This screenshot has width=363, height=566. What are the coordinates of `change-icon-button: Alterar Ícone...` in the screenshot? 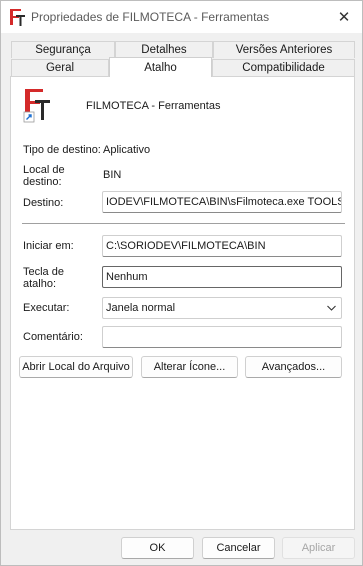 It's located at (189, 367).